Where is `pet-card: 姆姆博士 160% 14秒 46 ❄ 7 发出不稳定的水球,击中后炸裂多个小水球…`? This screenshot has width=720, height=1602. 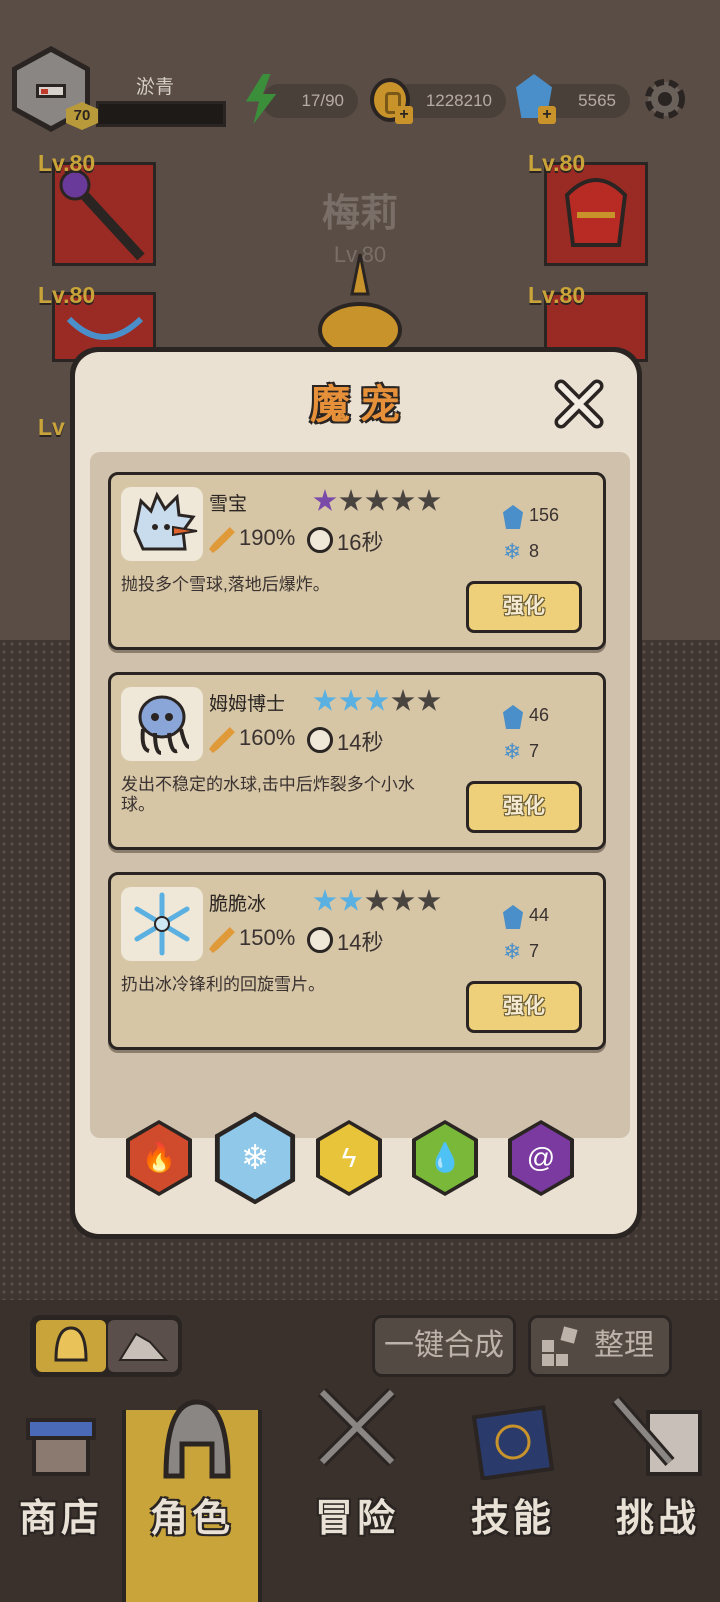 pet-card: 姆姆博士 160% 14秒 46 ❄ 7 发出不稳定的水球,击中后炸裂多个小水球… is located at coordinates (357, 761).